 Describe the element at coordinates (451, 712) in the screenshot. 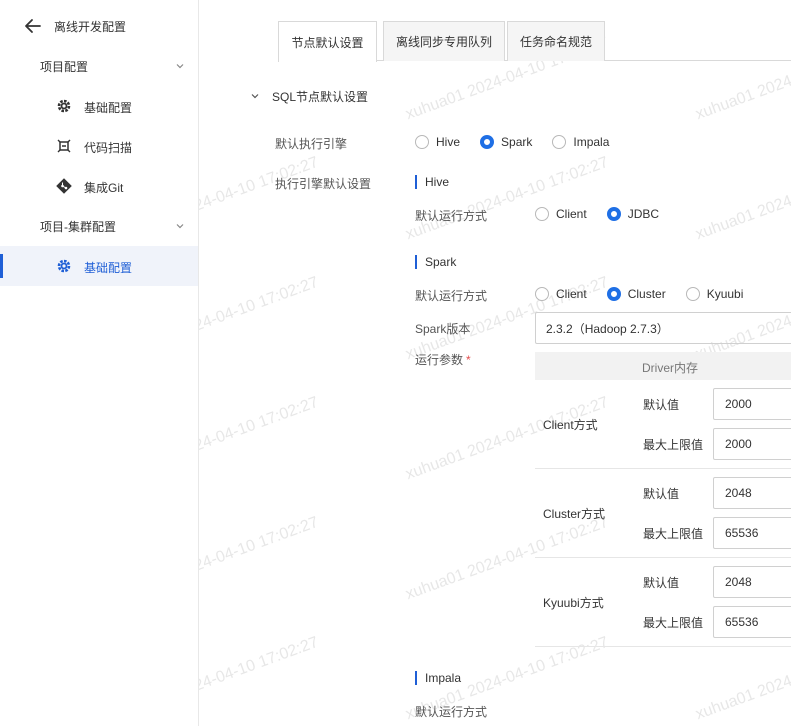

I see `impala-run-mode-label: 默认运行方式` at that location.